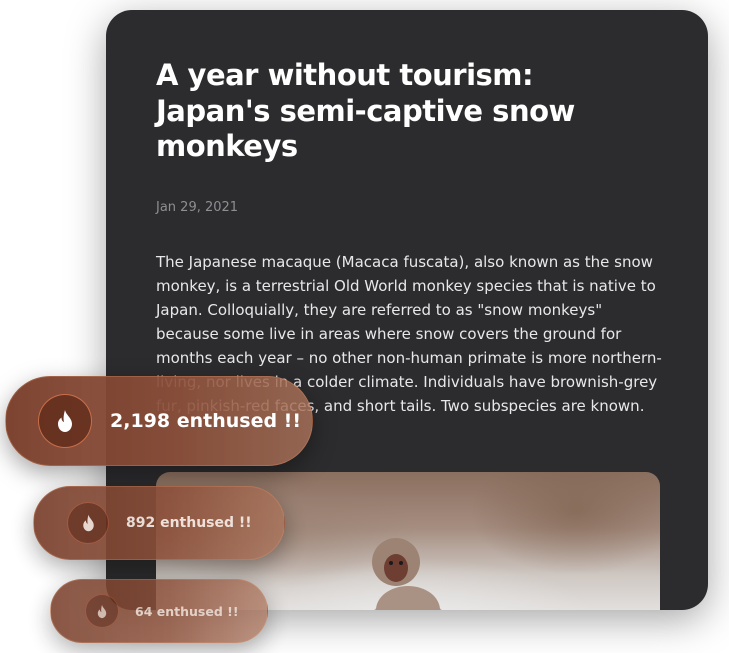 Image resolution: width=729 pixels, height=653 pixels. What do you see at coordinates (197, 207) in the screenshot?
I see `article-date: Jan 29, 2021` at bounding box center [197, 207].